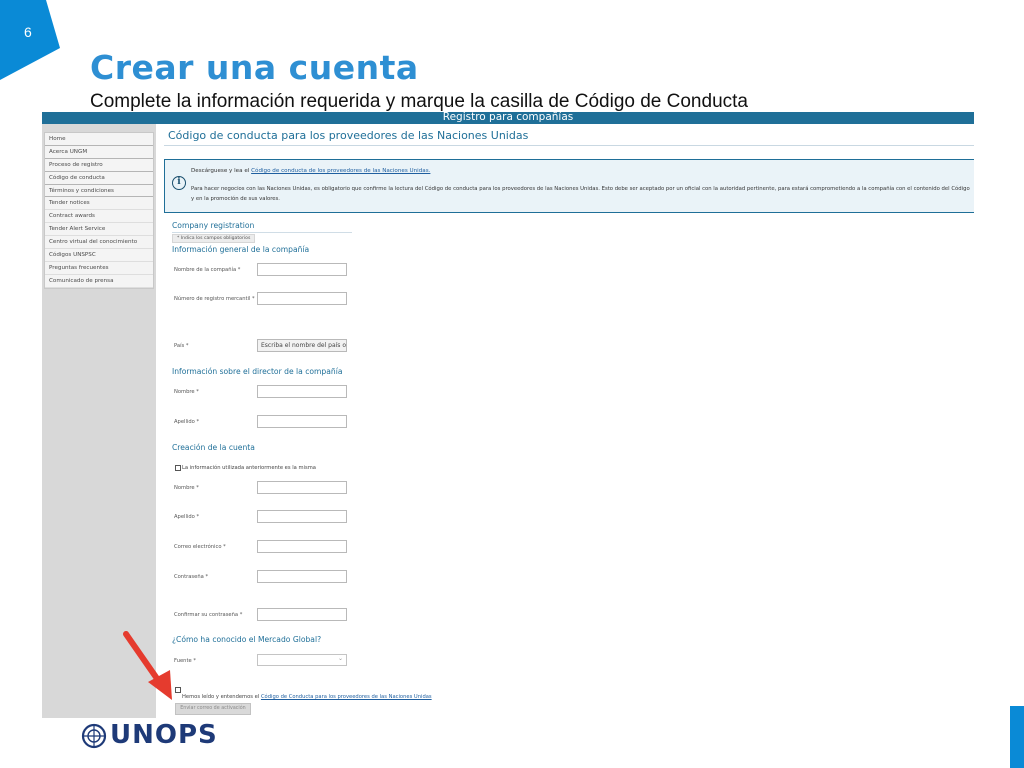 The image size is (1024, 768). I want to click on code-of-conduct-accept-prefix: Hemos leído y entendemos el, so click(221, 697).